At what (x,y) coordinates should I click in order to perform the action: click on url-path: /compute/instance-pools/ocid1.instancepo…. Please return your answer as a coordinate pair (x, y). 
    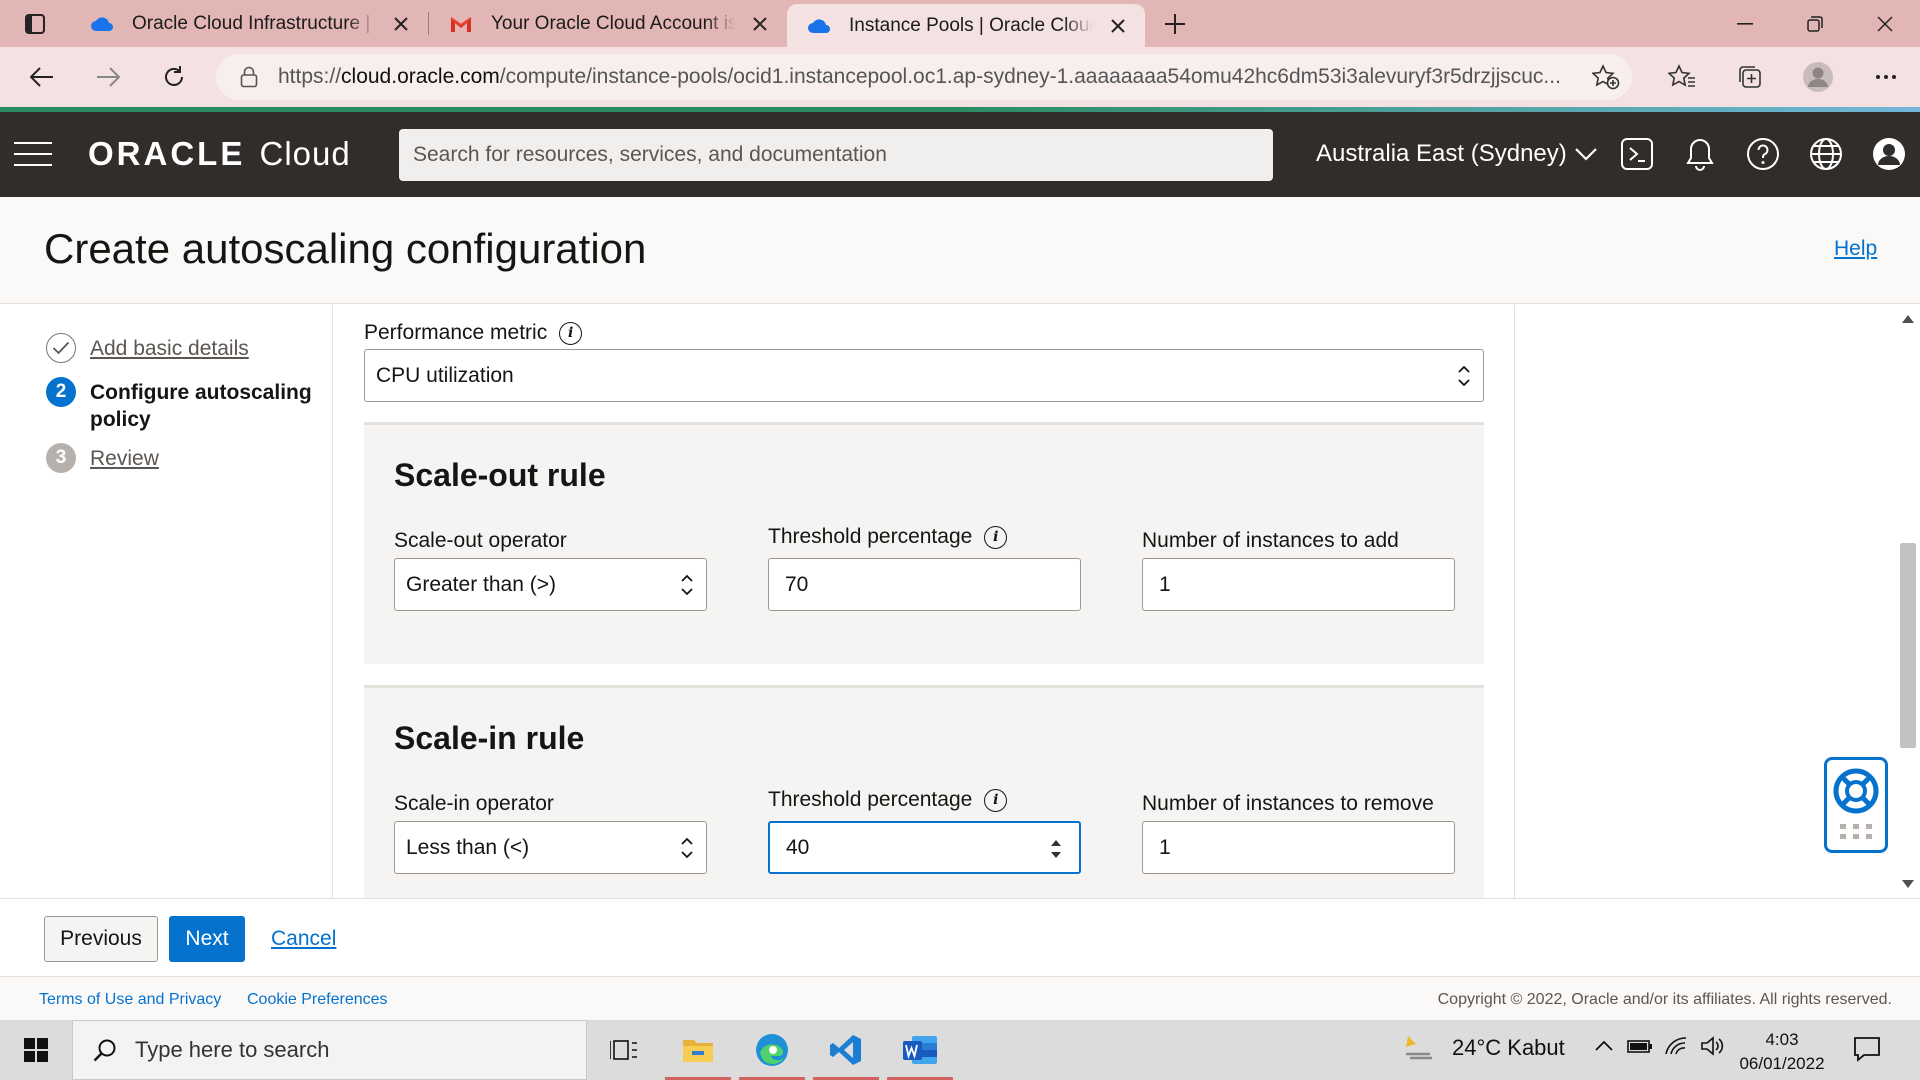
    Looking at the image, I should click on (1030, 76).